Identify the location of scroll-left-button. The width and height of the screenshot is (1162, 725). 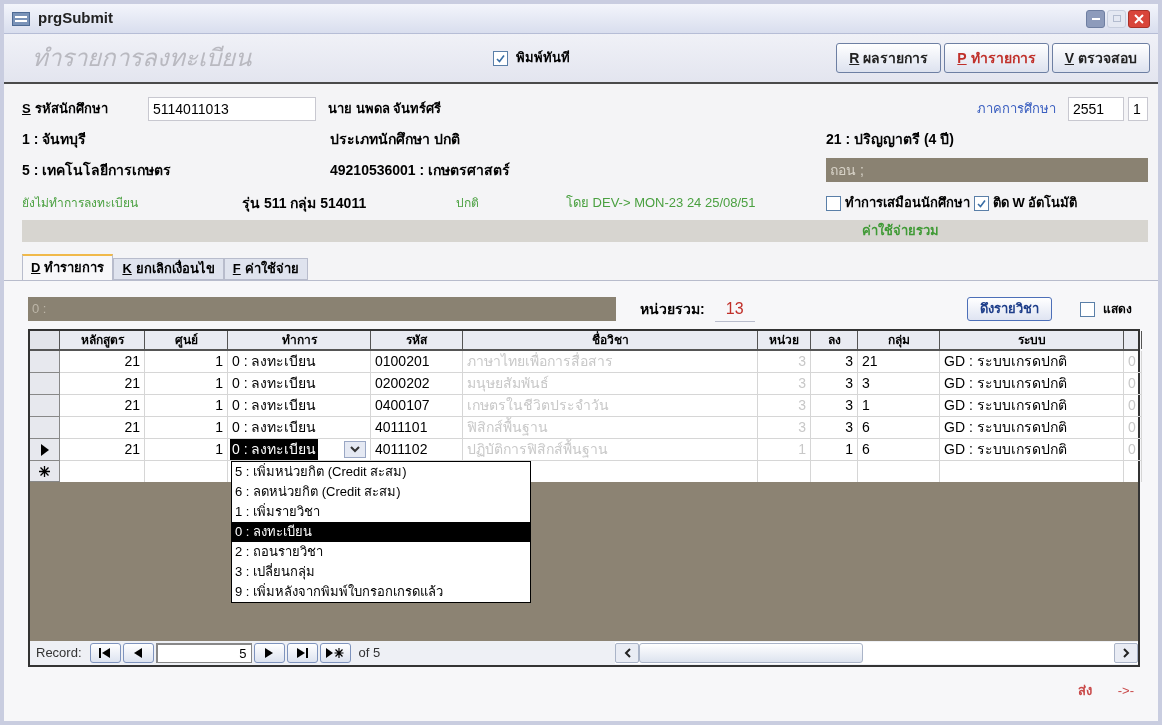
(627, 653).